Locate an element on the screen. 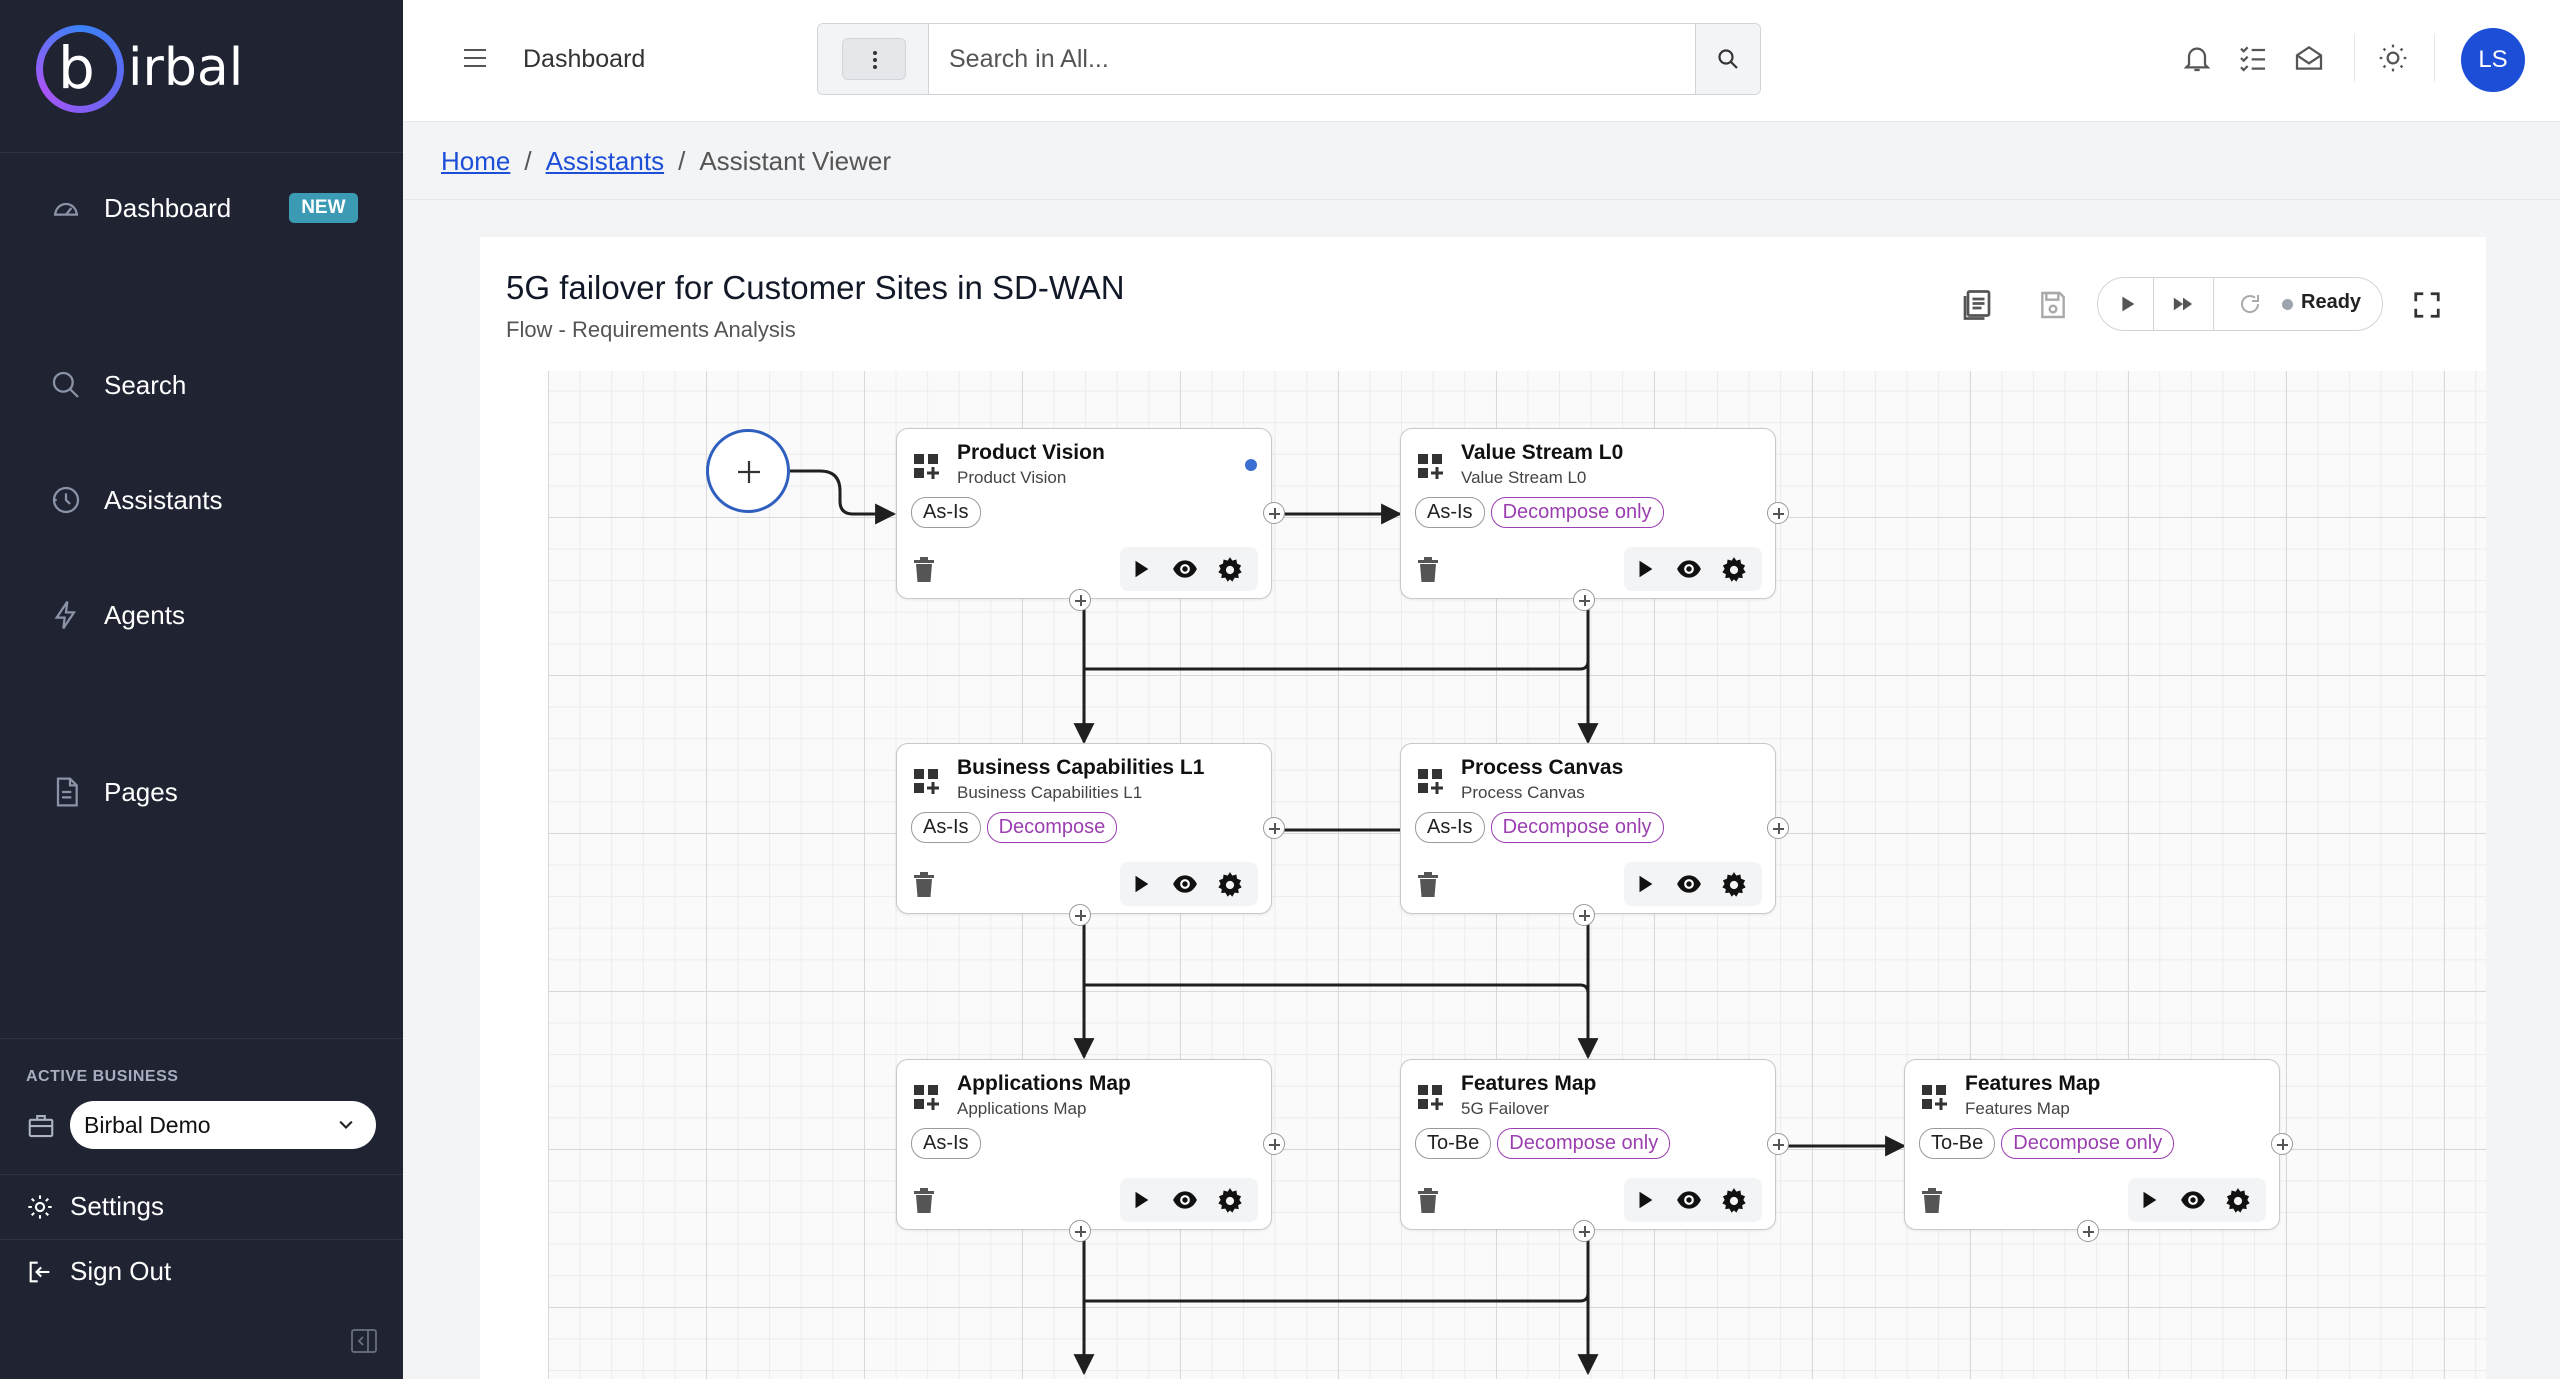 The width and height of the screenshot is (2560, 1379). node-title: Product Vision is located at coordinates (1031, 452).